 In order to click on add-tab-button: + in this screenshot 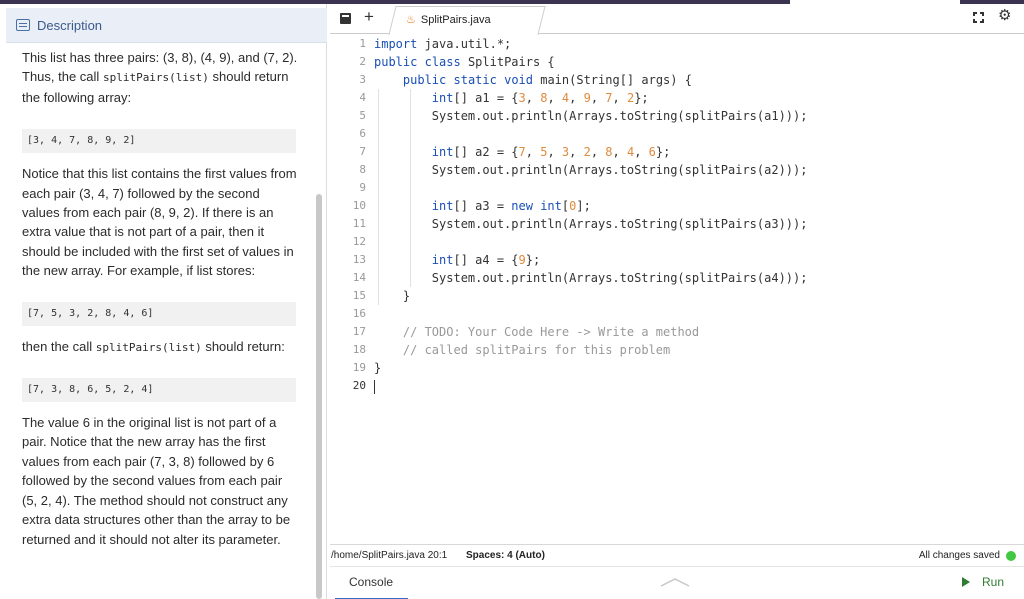, I will do `click(369, 17)`.